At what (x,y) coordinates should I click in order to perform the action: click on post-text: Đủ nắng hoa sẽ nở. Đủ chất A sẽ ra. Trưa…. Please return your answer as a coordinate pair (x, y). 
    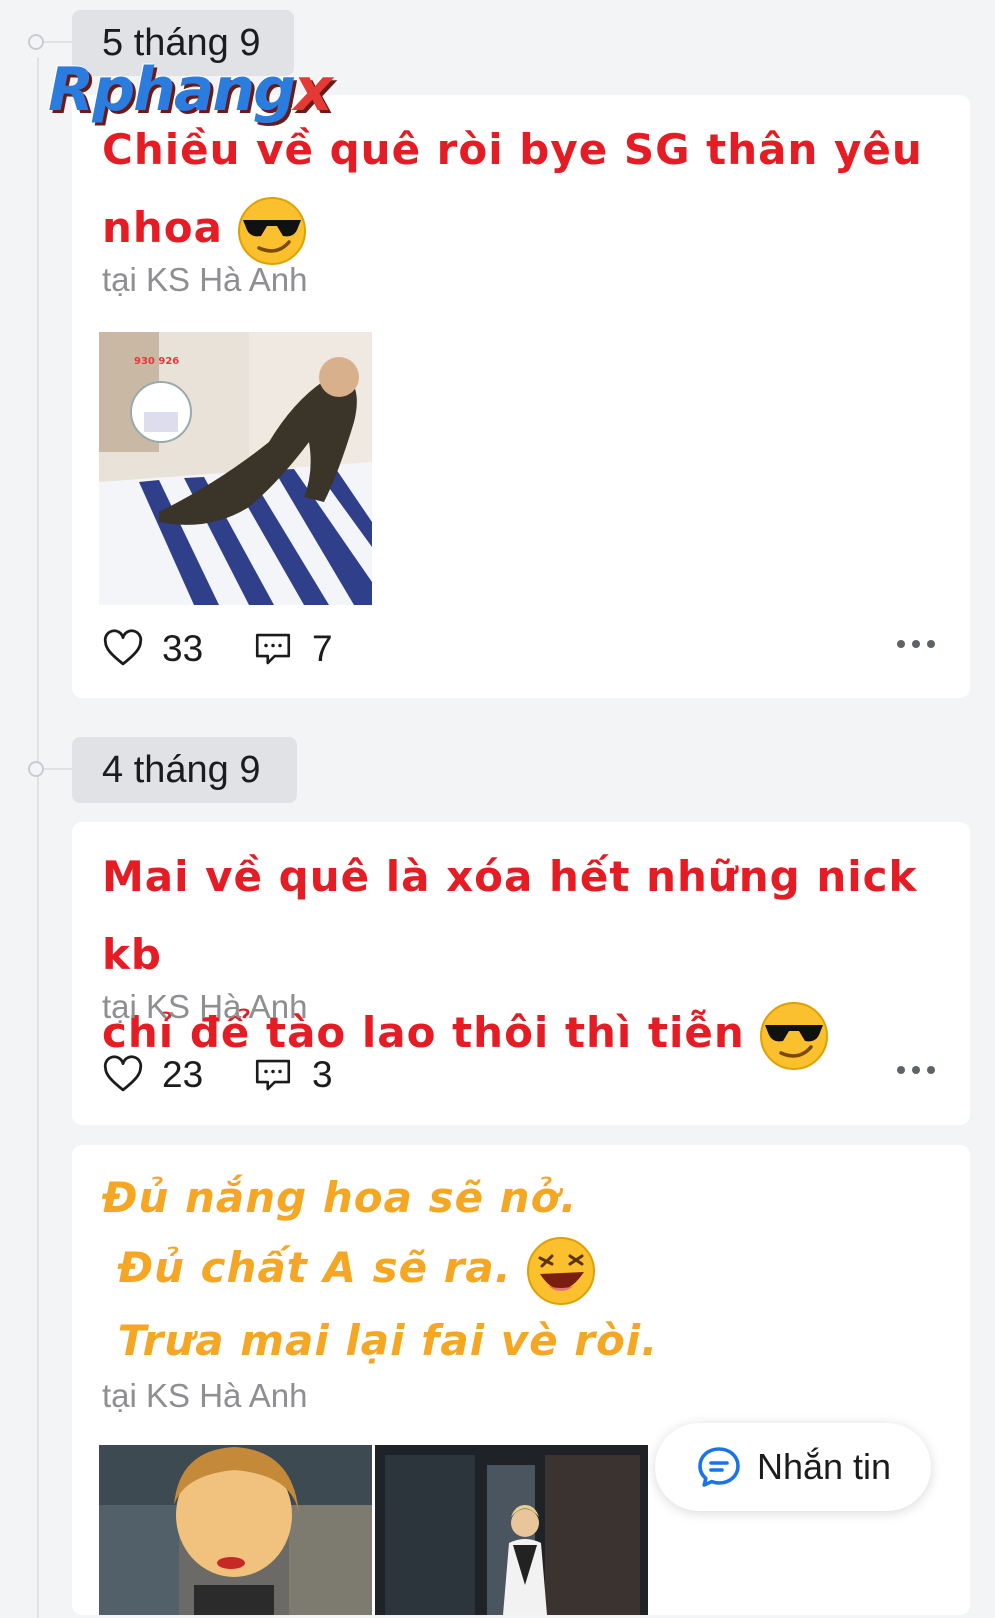
    Looking at the image, I should click on (521, 1269).